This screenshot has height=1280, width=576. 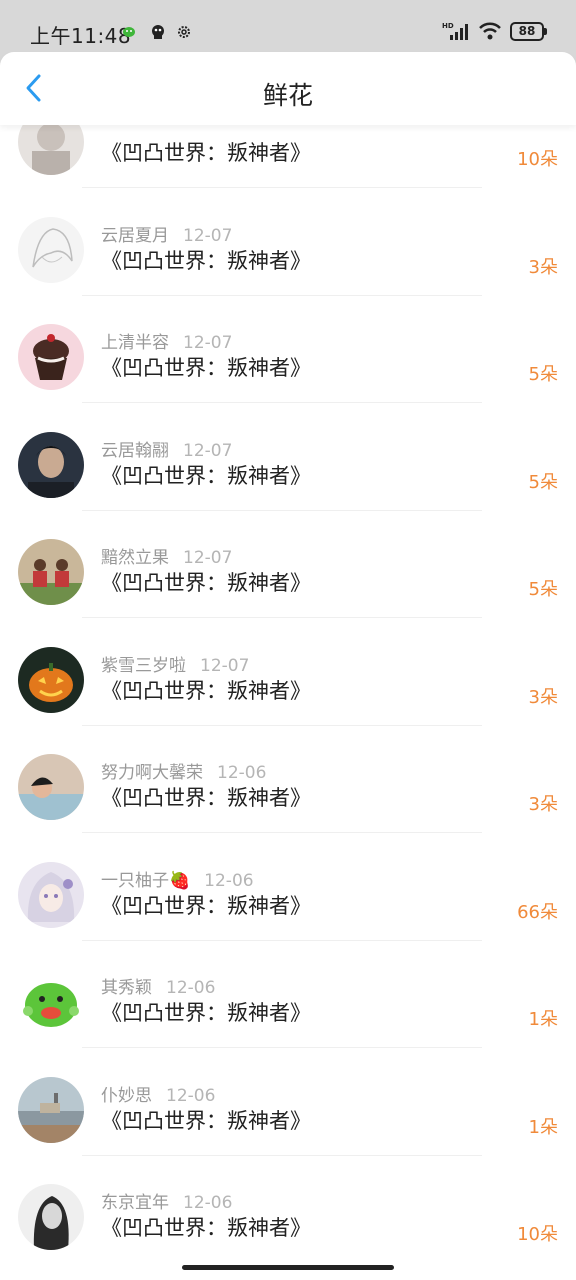 I want to click on user-name: 云居夏月 12-07, so click(x=166, y=233).